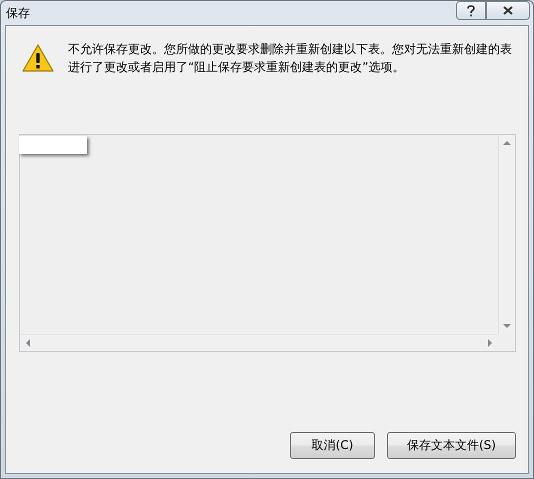  I want to click on scroll-down-icon, so click(507, 326).